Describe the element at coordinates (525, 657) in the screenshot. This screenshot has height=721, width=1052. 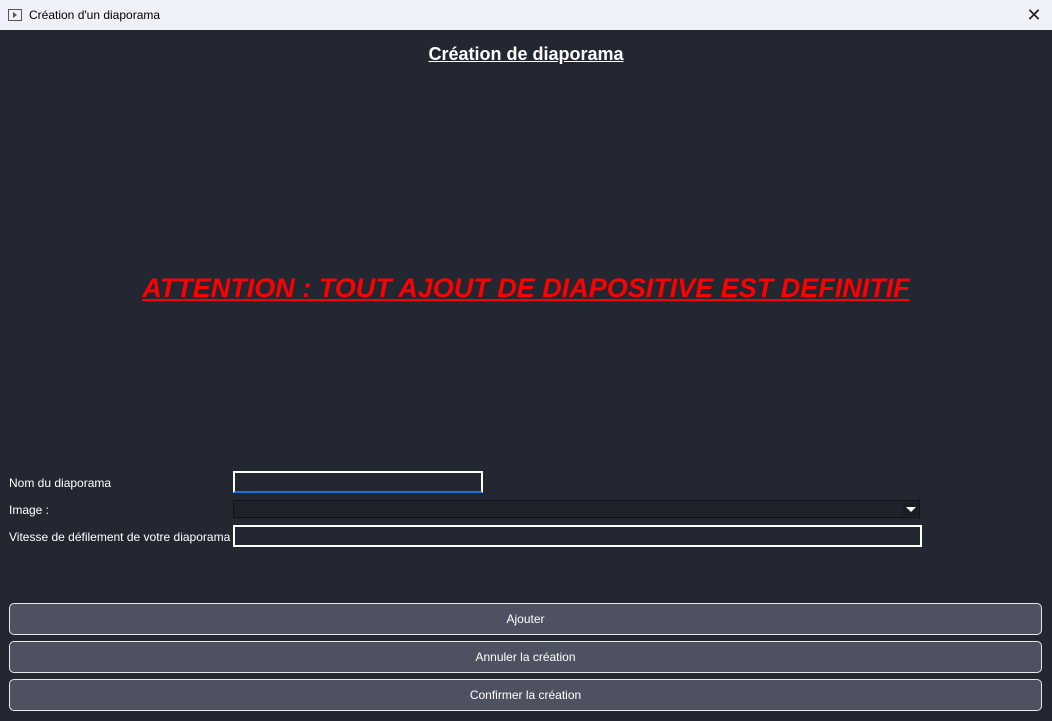
I see `cancel-creation-button: Annuler la création` at that location.